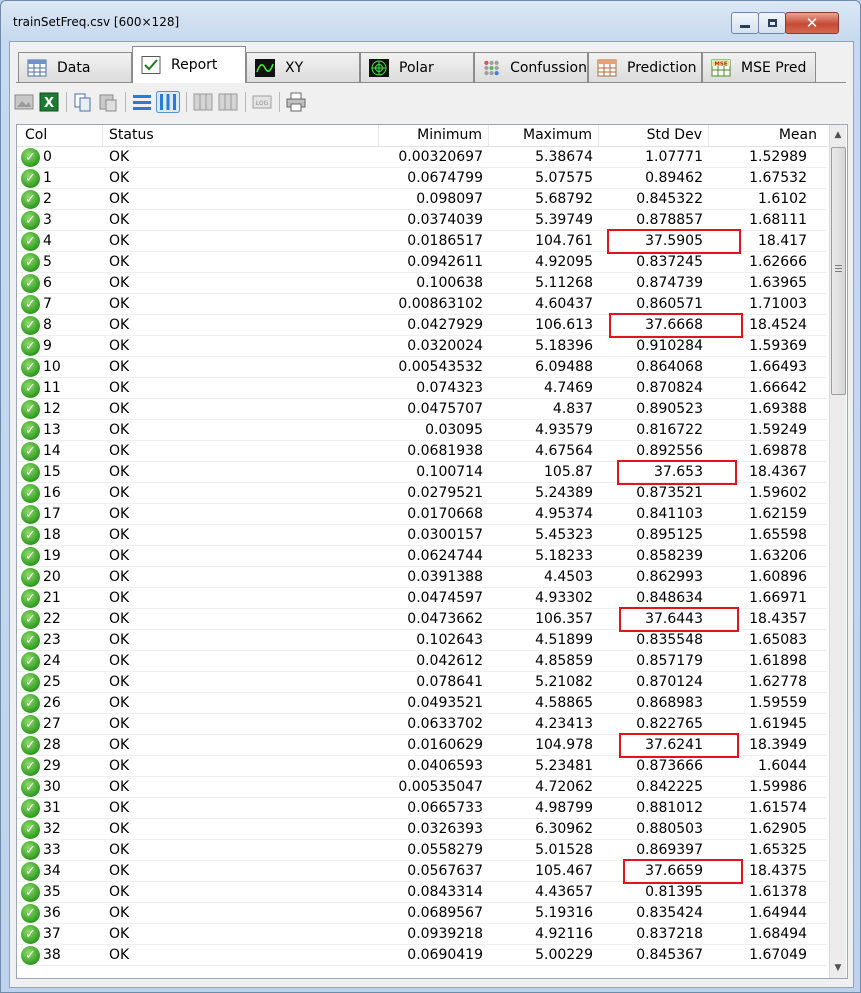 This screenshot has width=861, height=993. What do you see at coordinates (837, 551) in the screenshot?
I see `vertical-scrollbar: ▲ ▼` at bounding box center [837, 551].